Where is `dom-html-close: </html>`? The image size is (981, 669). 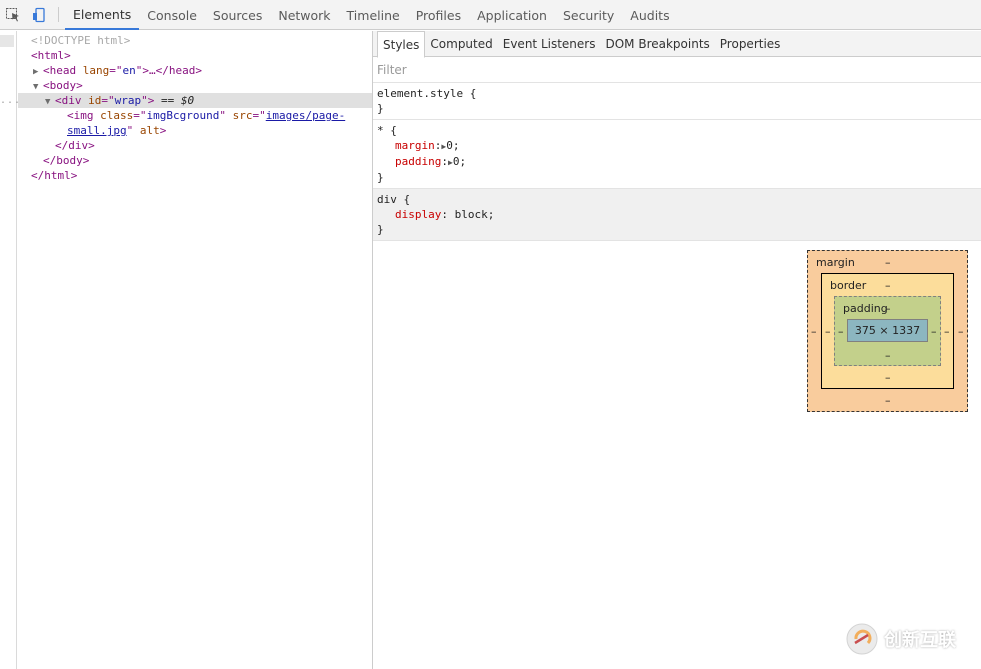 dom-html-close: </html> is located at coordinates (195, 175).